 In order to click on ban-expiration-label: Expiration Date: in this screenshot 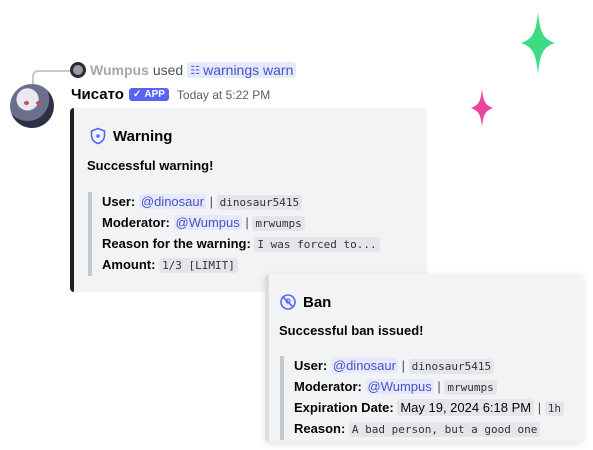, I will do `click(344, 407)`.